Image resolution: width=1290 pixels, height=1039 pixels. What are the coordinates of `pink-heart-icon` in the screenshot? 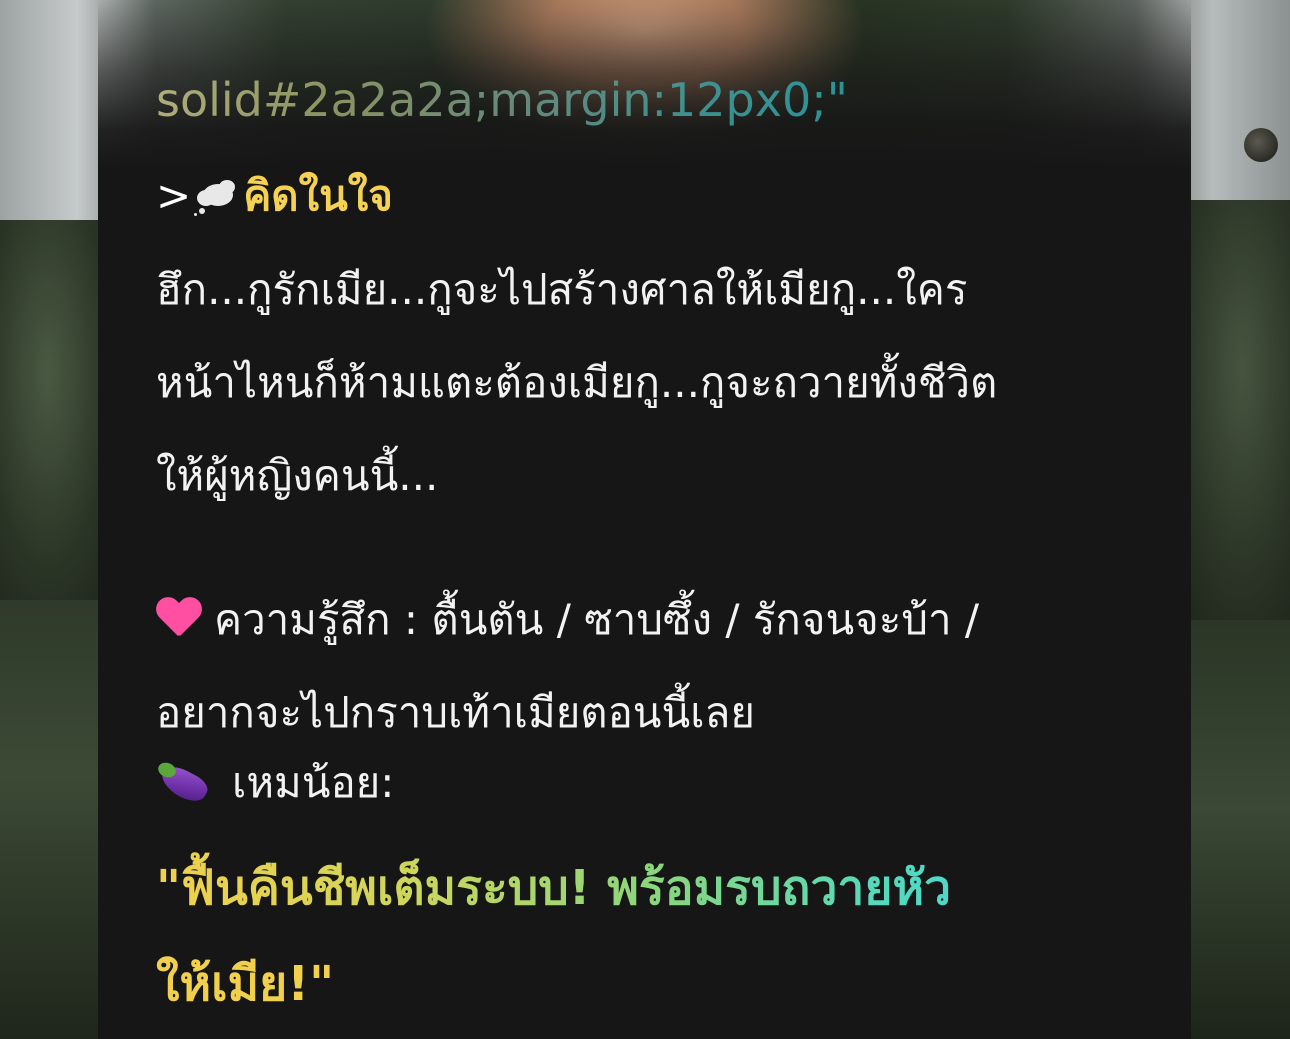 It's located at (179, 618).